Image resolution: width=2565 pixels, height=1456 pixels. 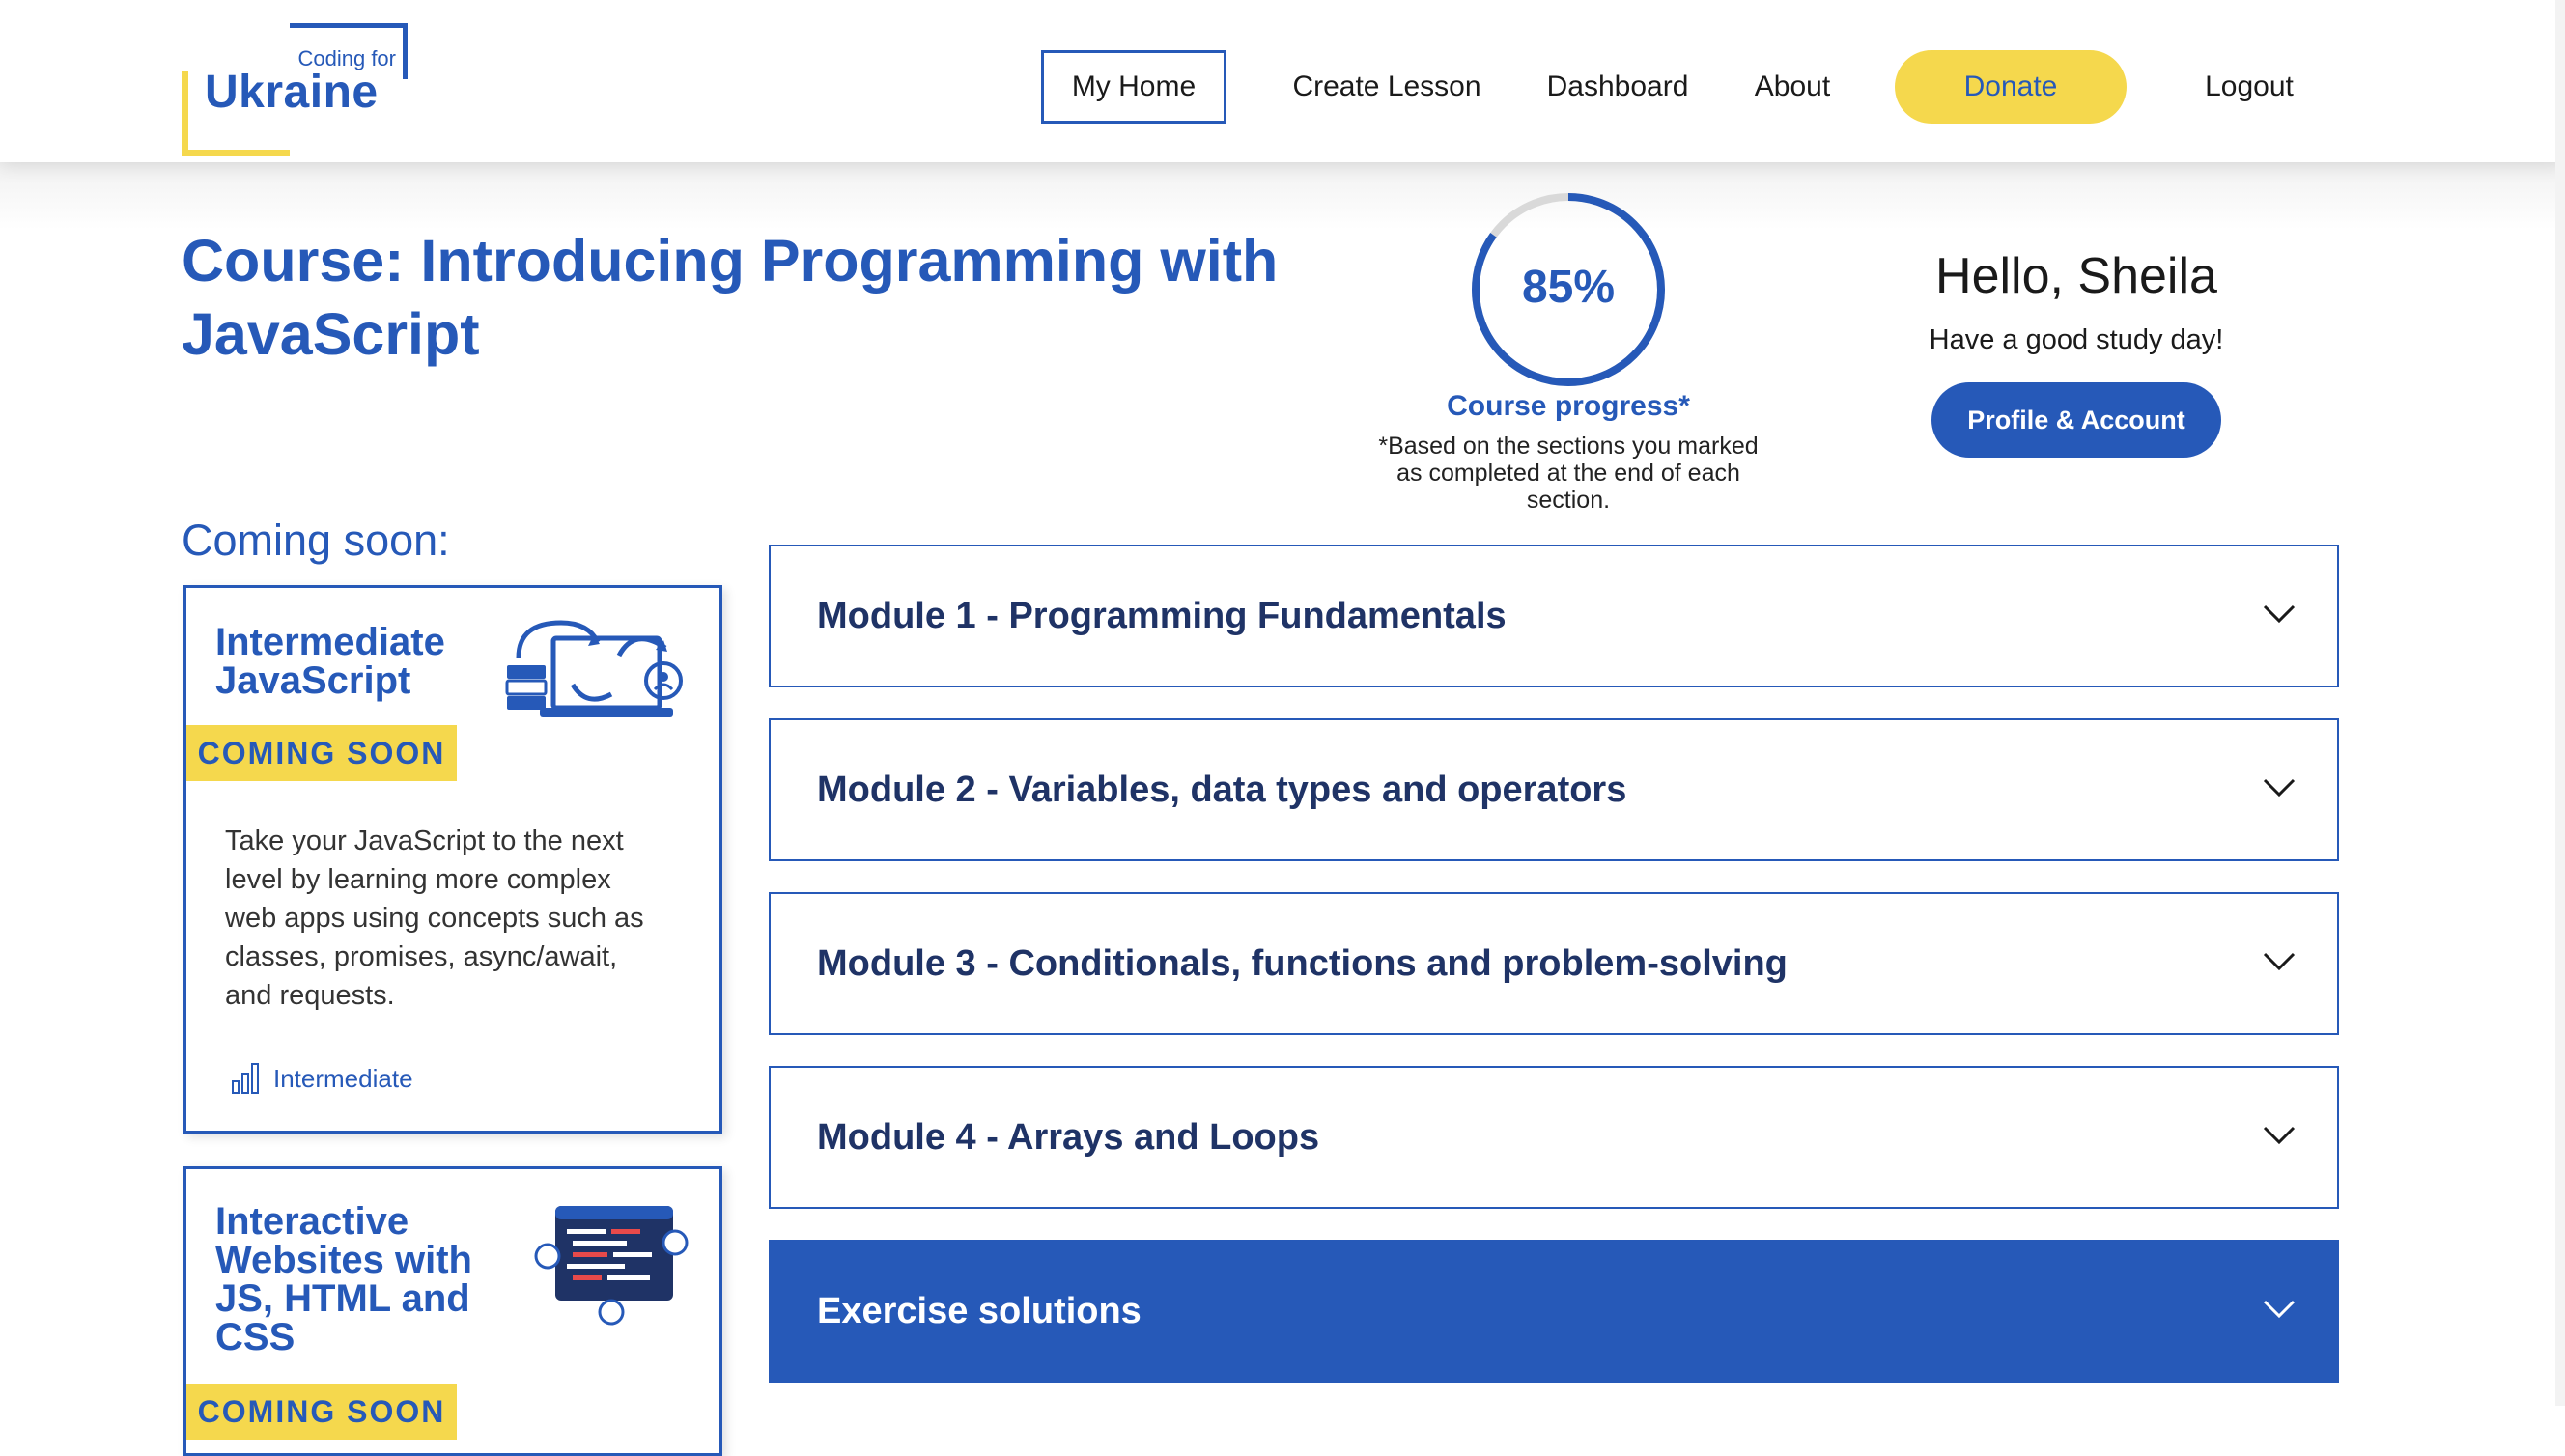 What do you see at coordinates (2249, 87) in the screenshot?
I see `logout-link: Logout` at bounding box center [2249, 87].